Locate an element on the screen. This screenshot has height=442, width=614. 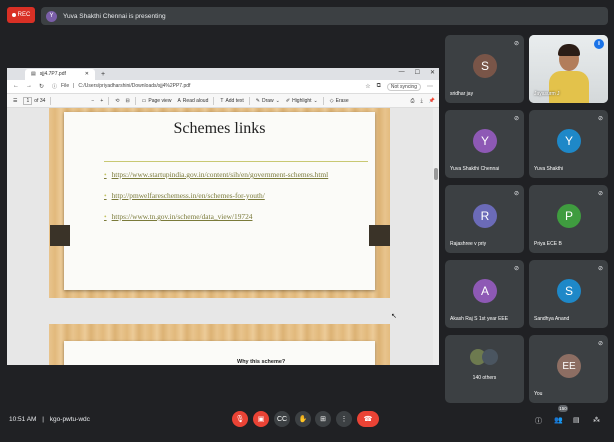
rotate-icon: ⟲ is located at coordinates (117, 101).